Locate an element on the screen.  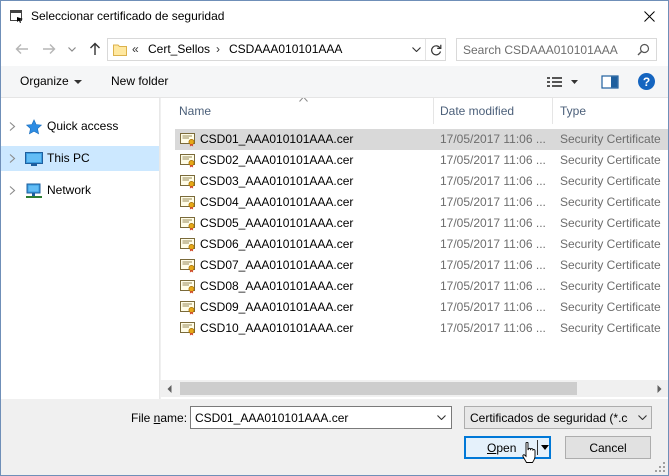
file-name: CSD05_AAA010101AAA.cer is located at coordinates (277, 223).